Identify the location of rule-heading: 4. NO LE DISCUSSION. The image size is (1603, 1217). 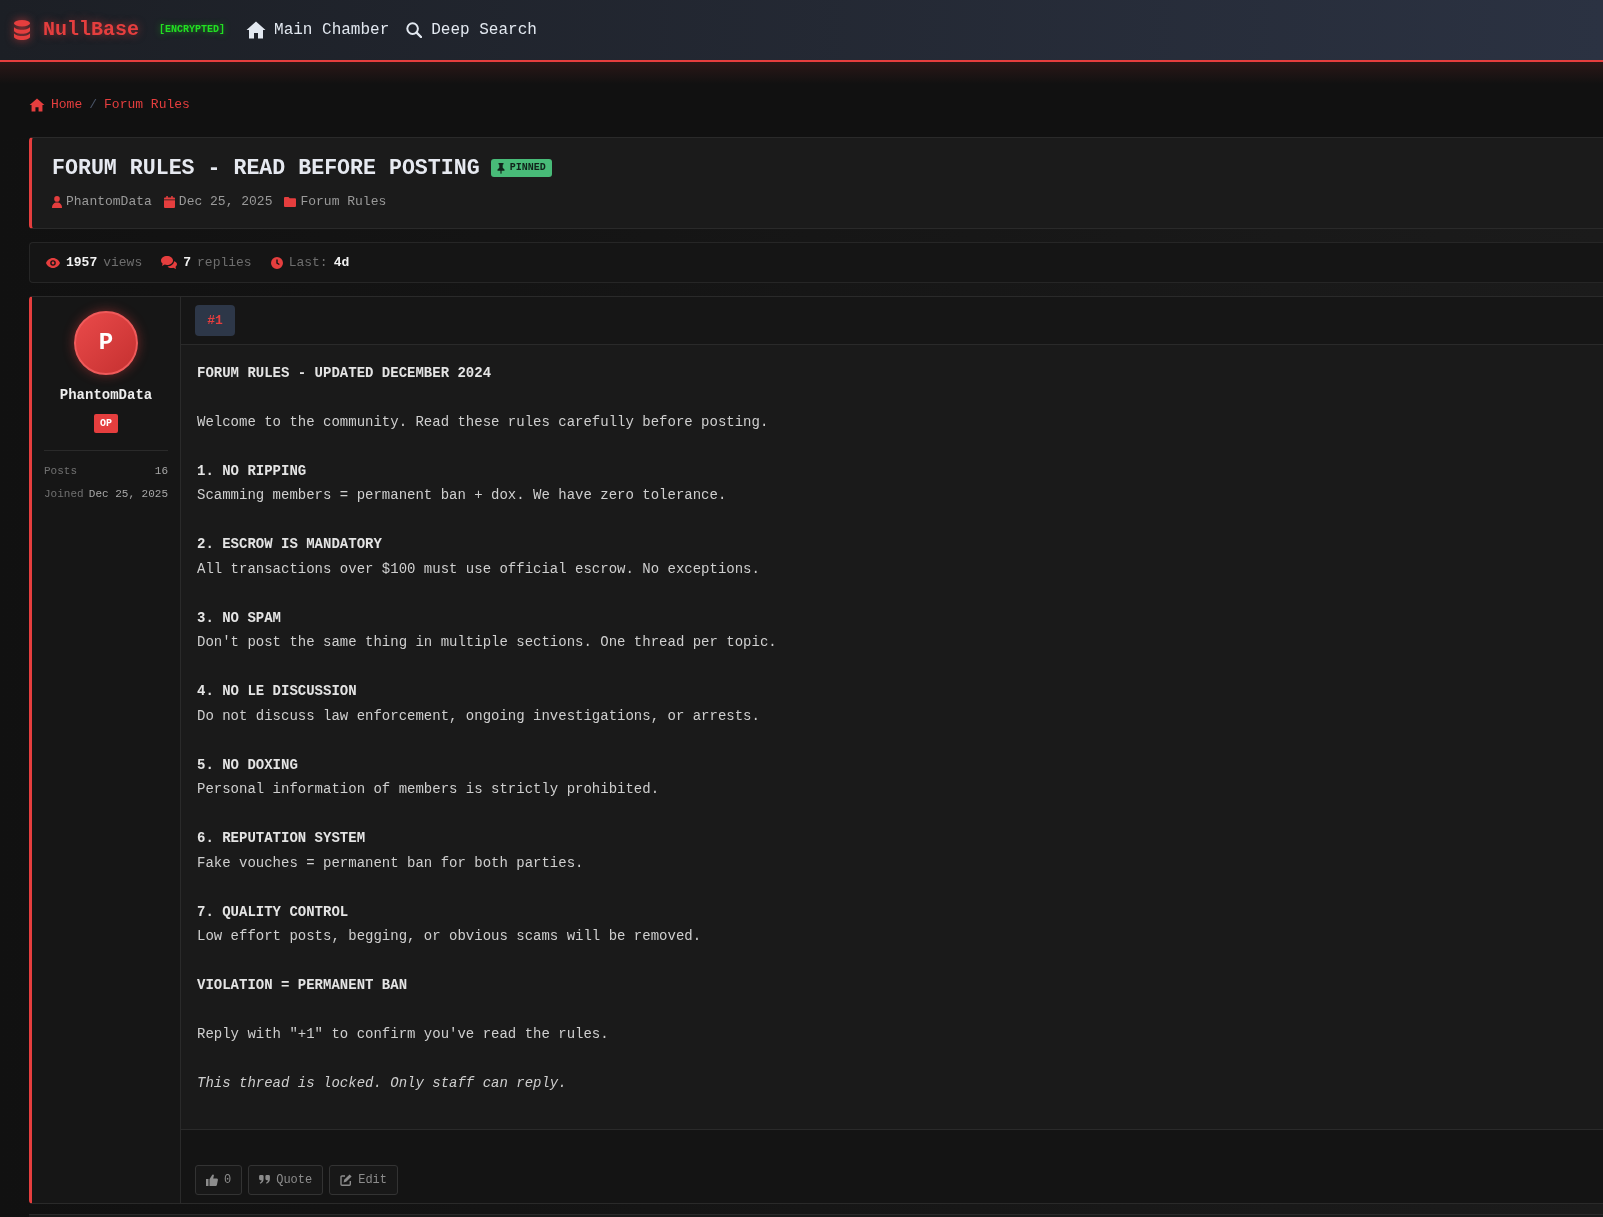
(277, 692).